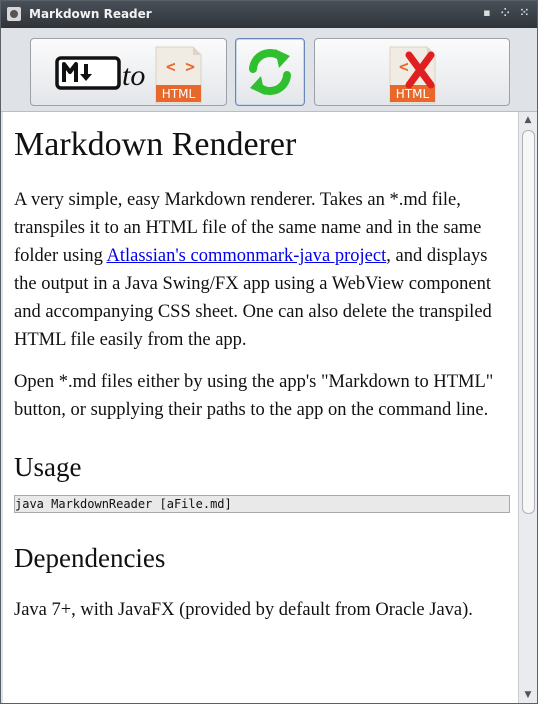 This screenshot has width=538, height=704. What do you see at coordinates (486, 12) in the screenshot?
I see `minimize-icon: ▪` at bounding box center [486, 12].